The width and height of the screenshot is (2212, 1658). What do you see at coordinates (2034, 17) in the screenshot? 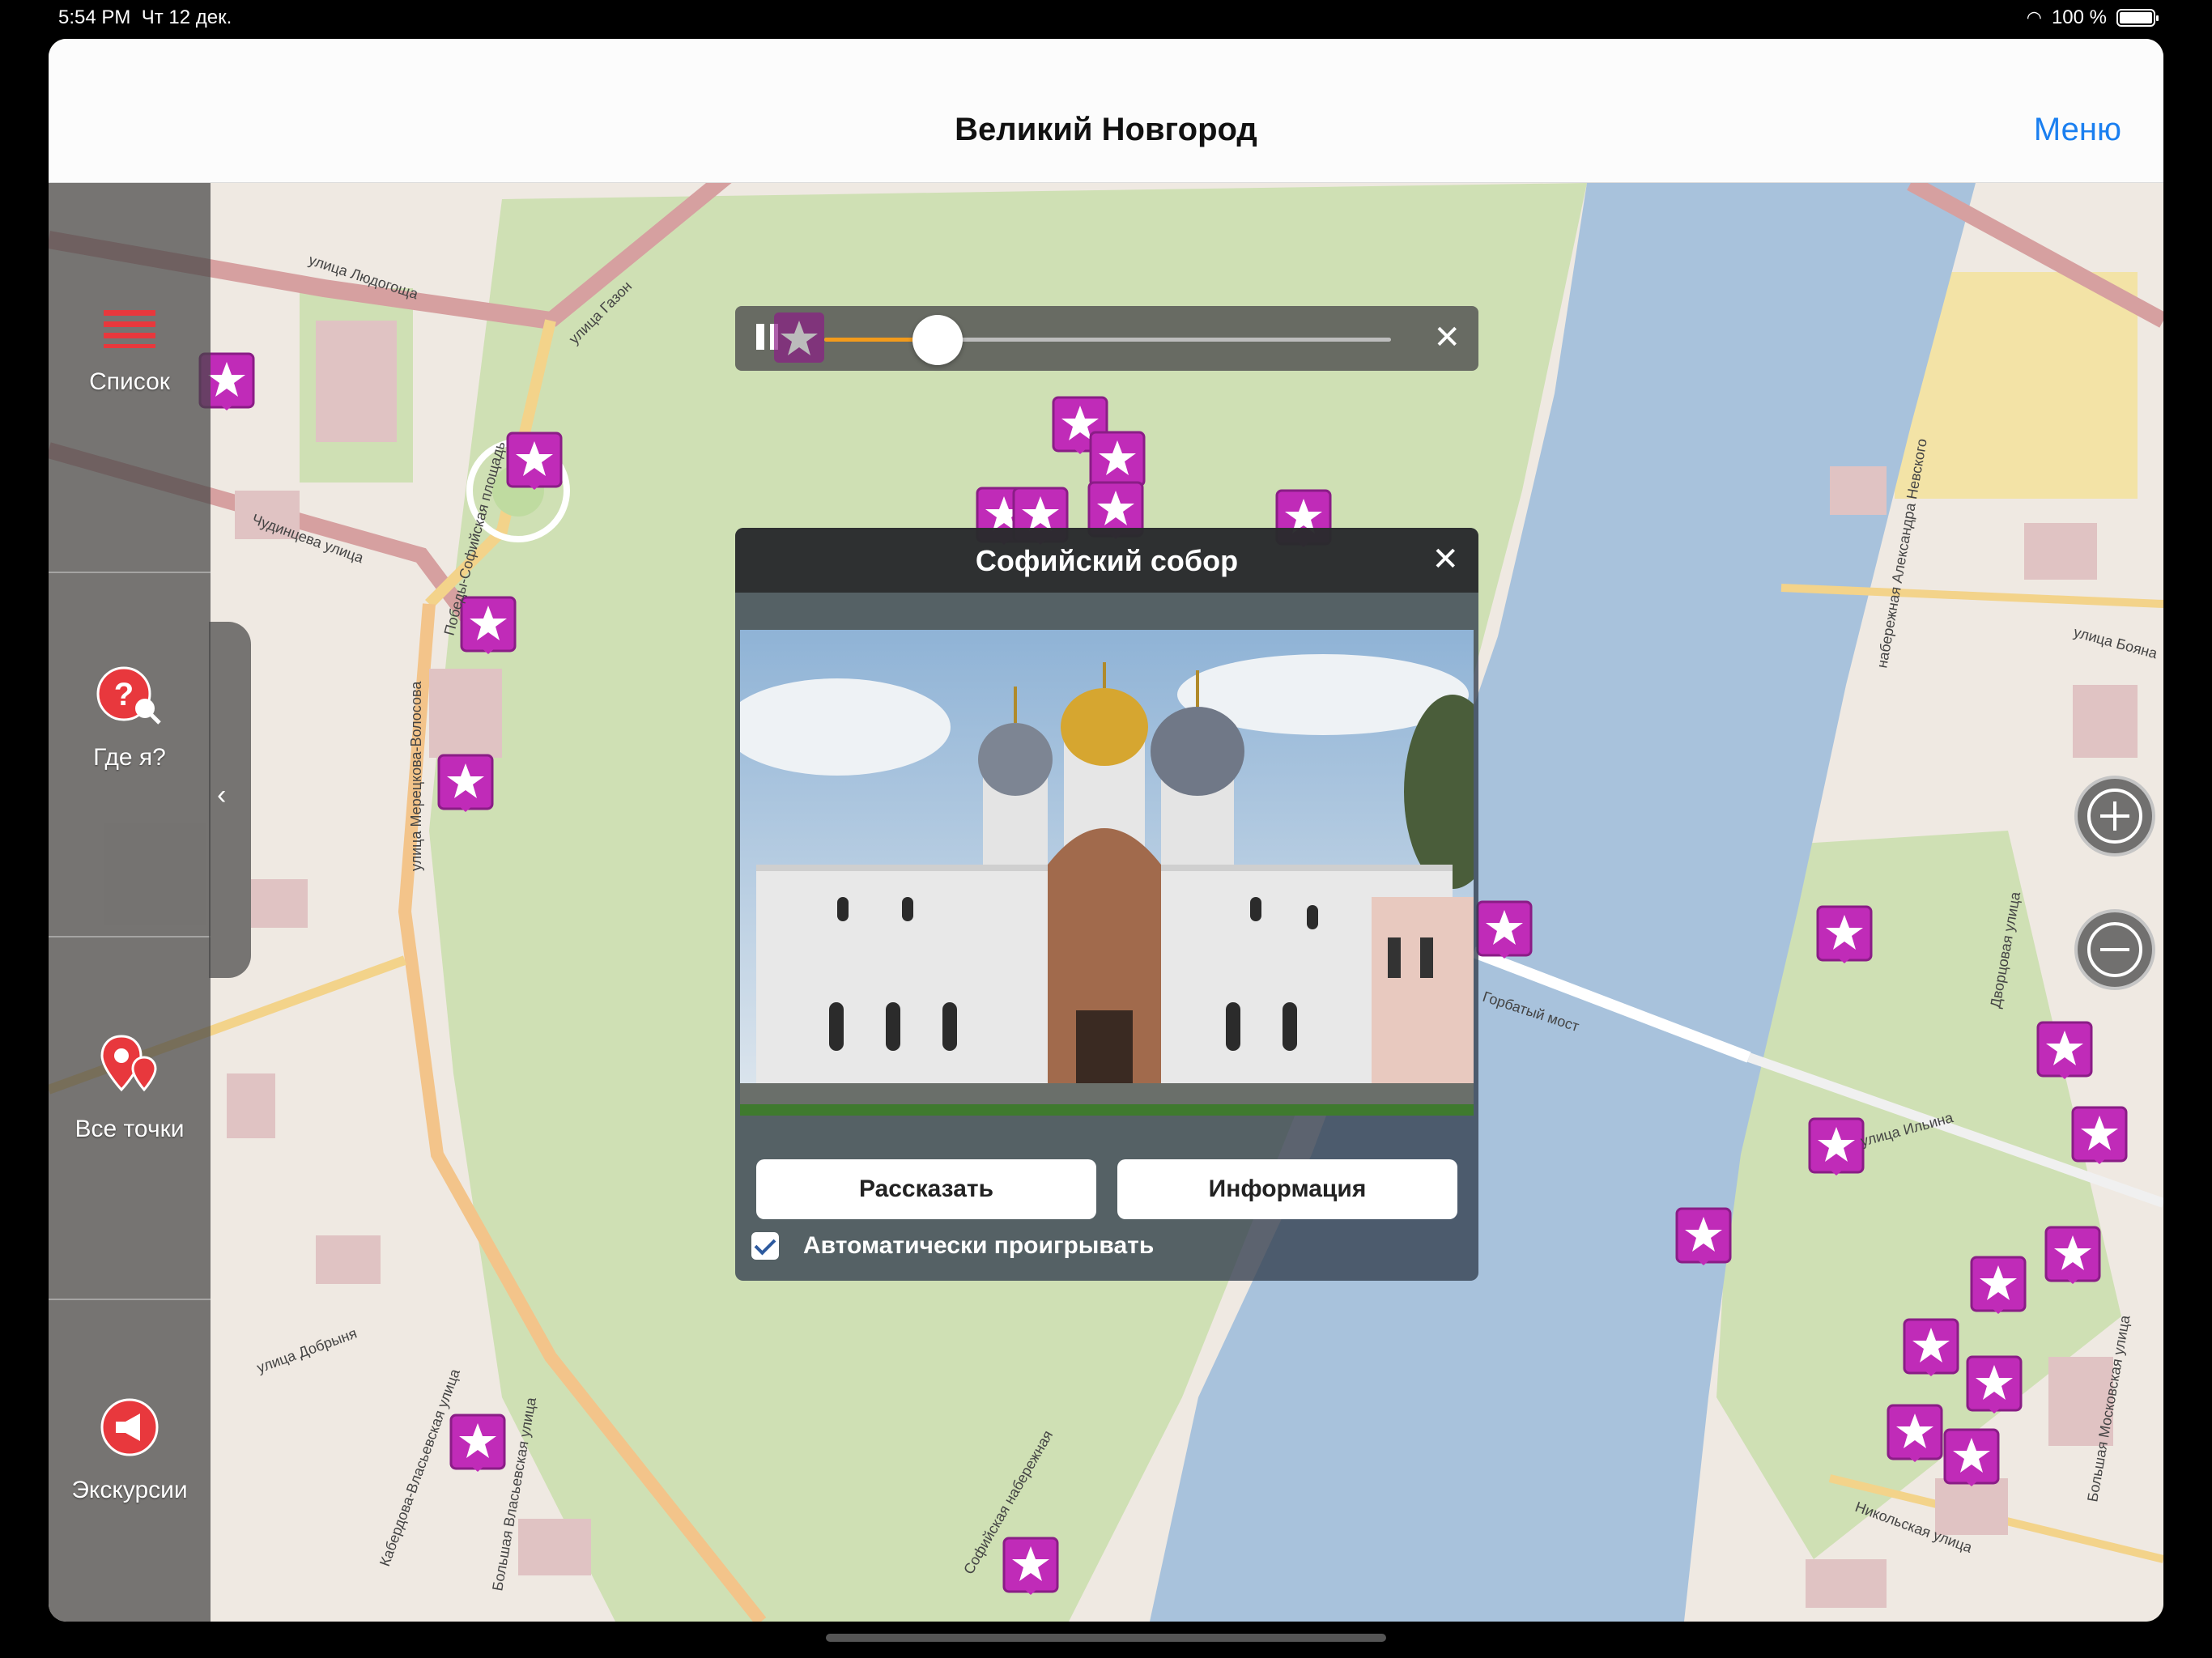
I see `wifi-icon: ◠` at bounding box center [2034, 17].